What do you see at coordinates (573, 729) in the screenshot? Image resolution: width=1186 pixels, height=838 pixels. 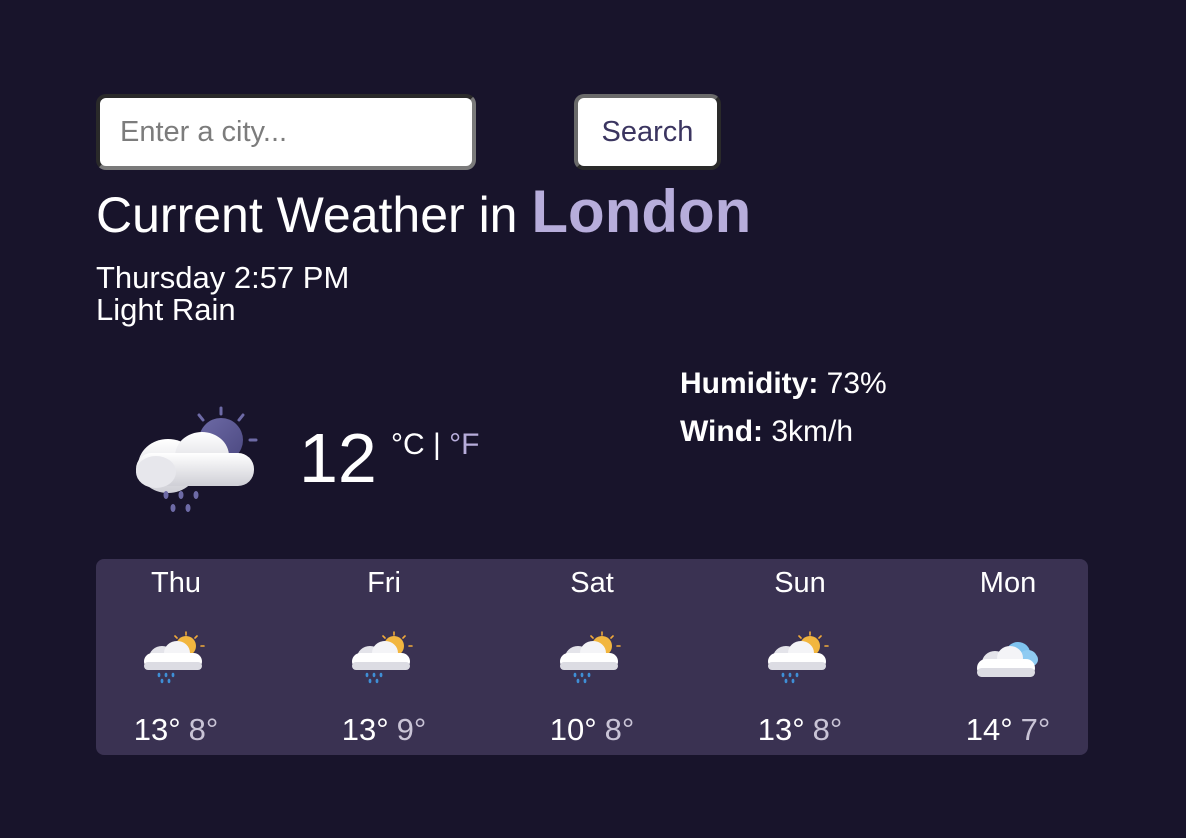 I see `forecast-max-temp: 10°` at bounding box center [573, 729].